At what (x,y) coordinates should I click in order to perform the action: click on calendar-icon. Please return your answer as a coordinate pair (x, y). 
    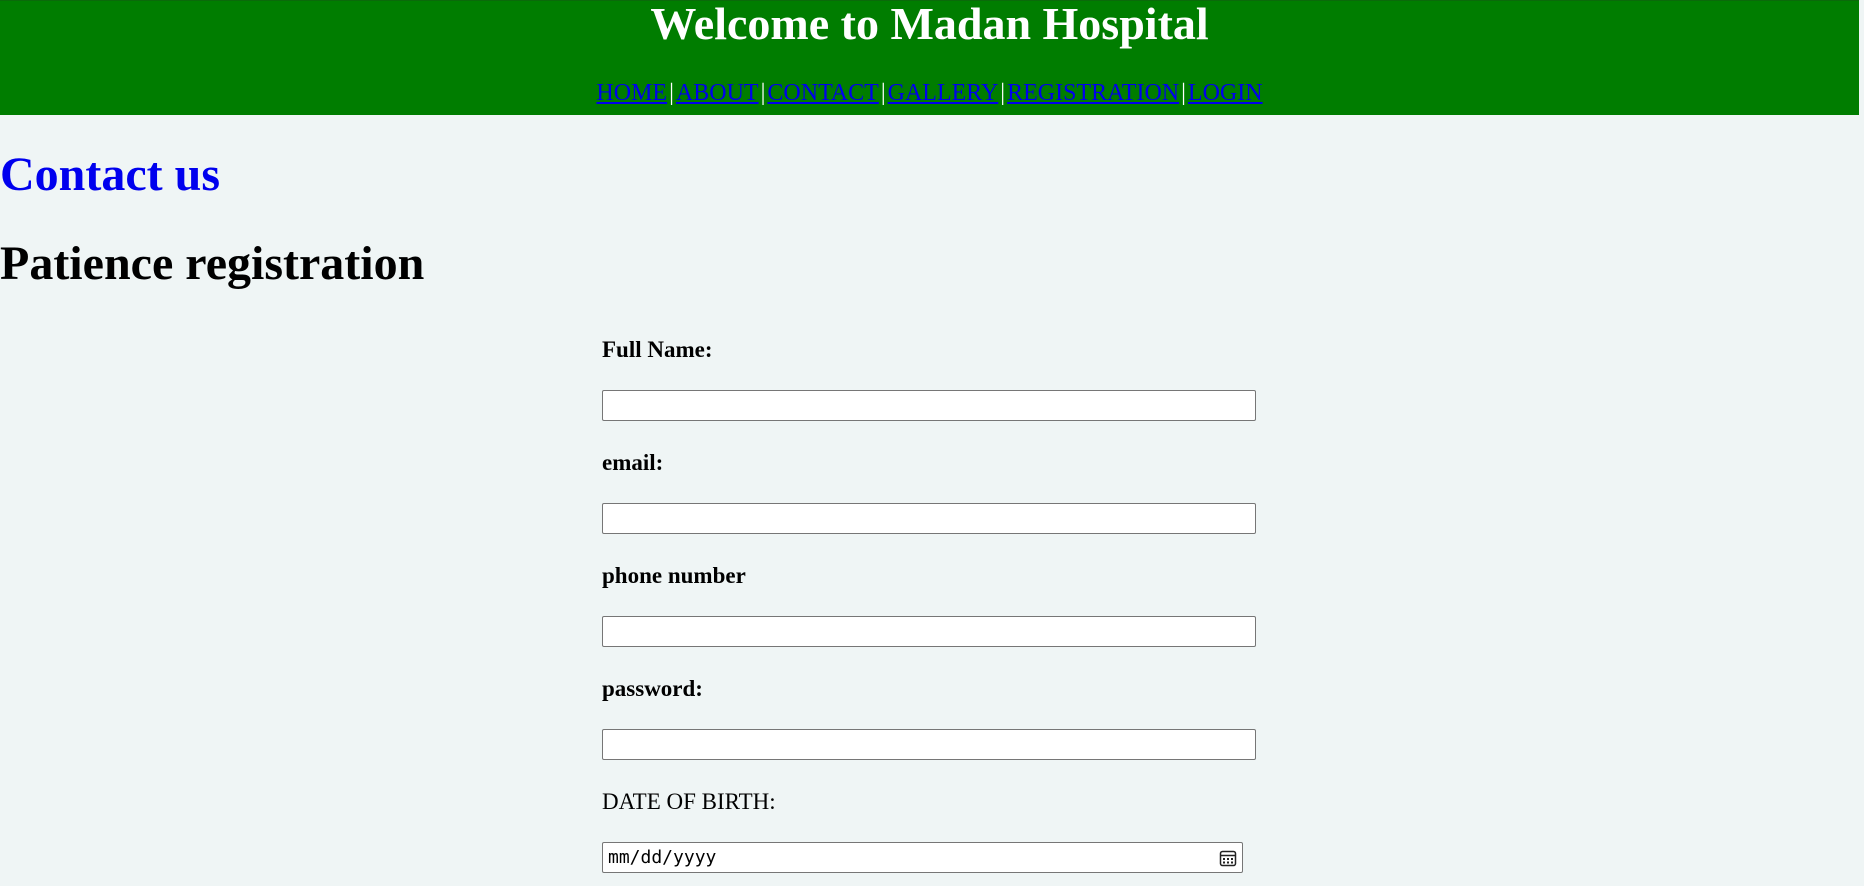
    Looking at the image, I should click on (1228, 858).